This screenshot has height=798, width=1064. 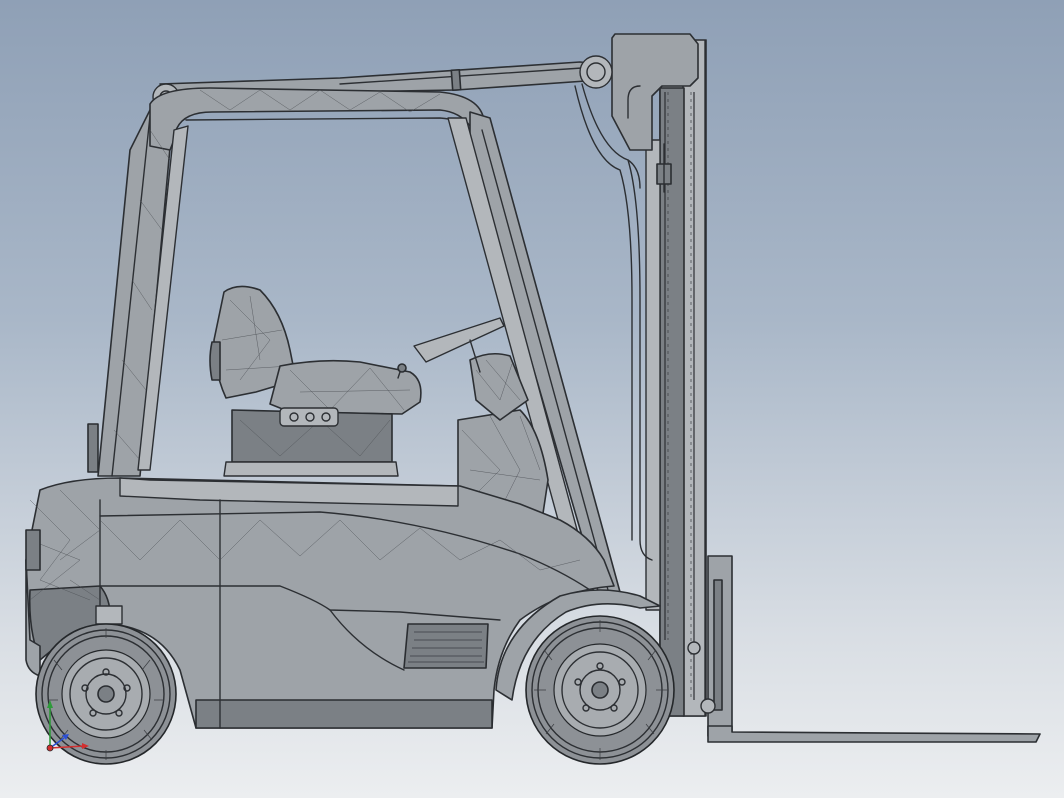 What do you see at coordinates (446, 646) in the screenshot?
I see `vent-grille-icon` at bounding box center [446, 646].